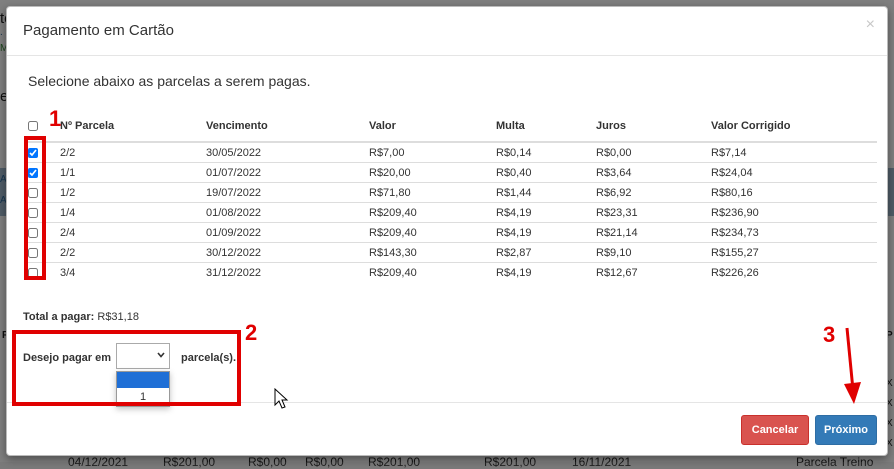 Image resolution: width=894 pixels, height=469 pixels. What do you see at coordinates (829, 334) in the screenshot?
I see `annotation-number: 3` at bounding box center [829, 334].